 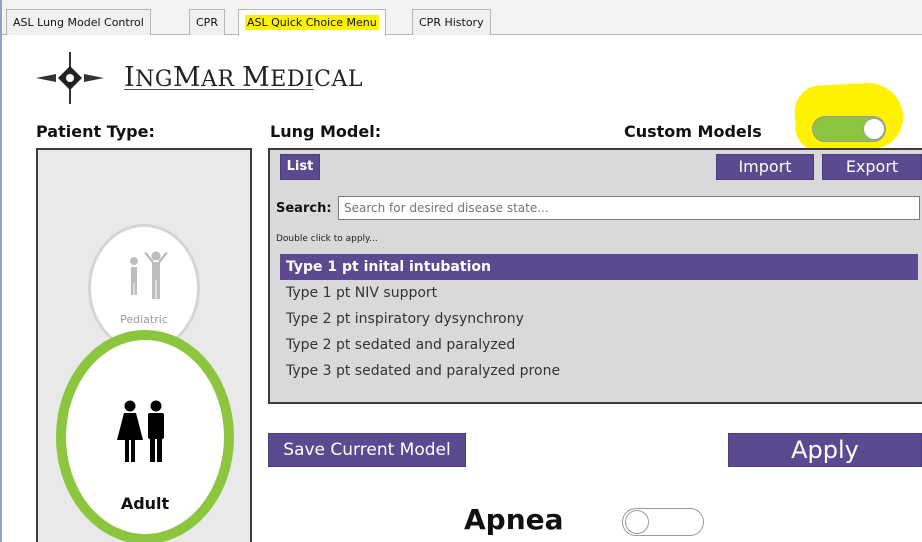 I want to click on tab-label: ASL Quick Choice Menu, so click(x=312, y=22).